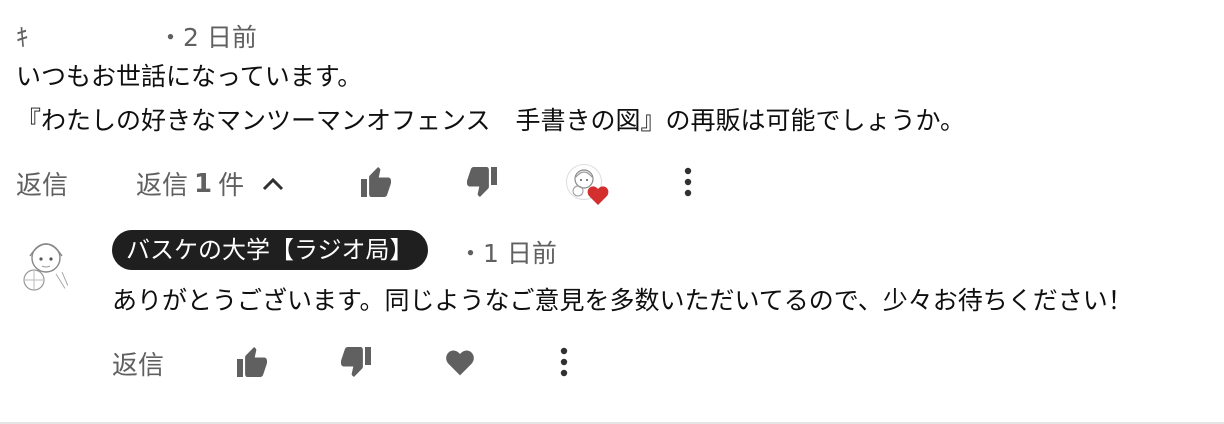 Image resolution: width=1224 pixels, height=424 pixels. I want to click on reply-heart-button, so click(460, 362).